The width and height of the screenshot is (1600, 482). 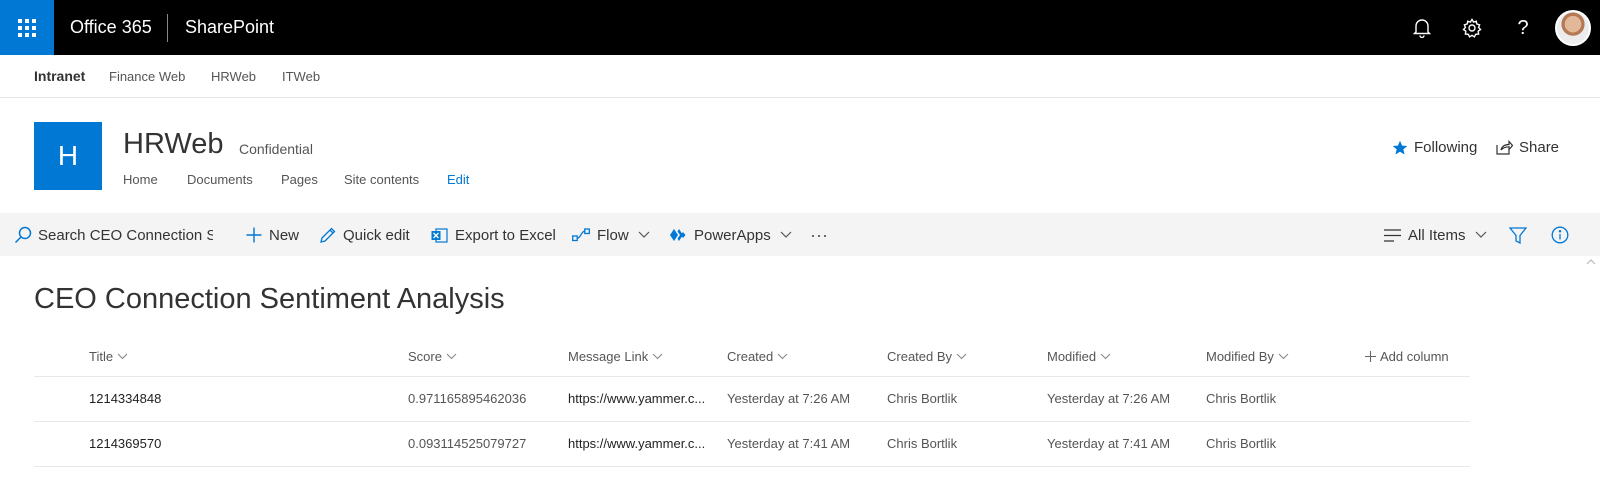 What do you see at coordinates (1523, 28) in the screenshot?
I see `help-icon: ?` at bounding box center [1523, 28].